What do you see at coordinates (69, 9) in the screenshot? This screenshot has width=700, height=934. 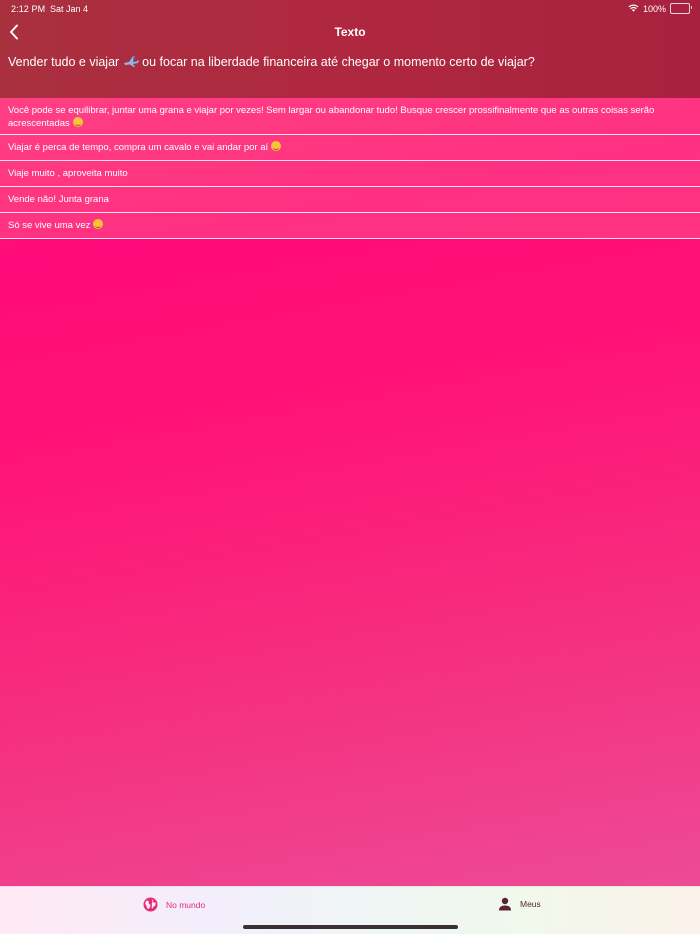 I see `status-date: Sat Jan 4` at bounding box center [69, 9].